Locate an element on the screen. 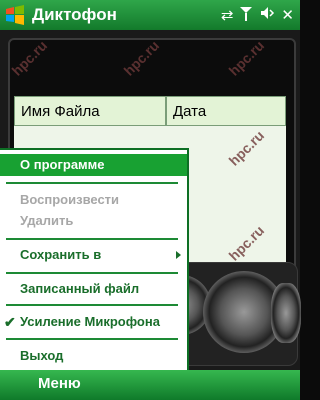 This screenshot has width=320, height=400. column-header-date: Дата is located at coordinates (226, 111).